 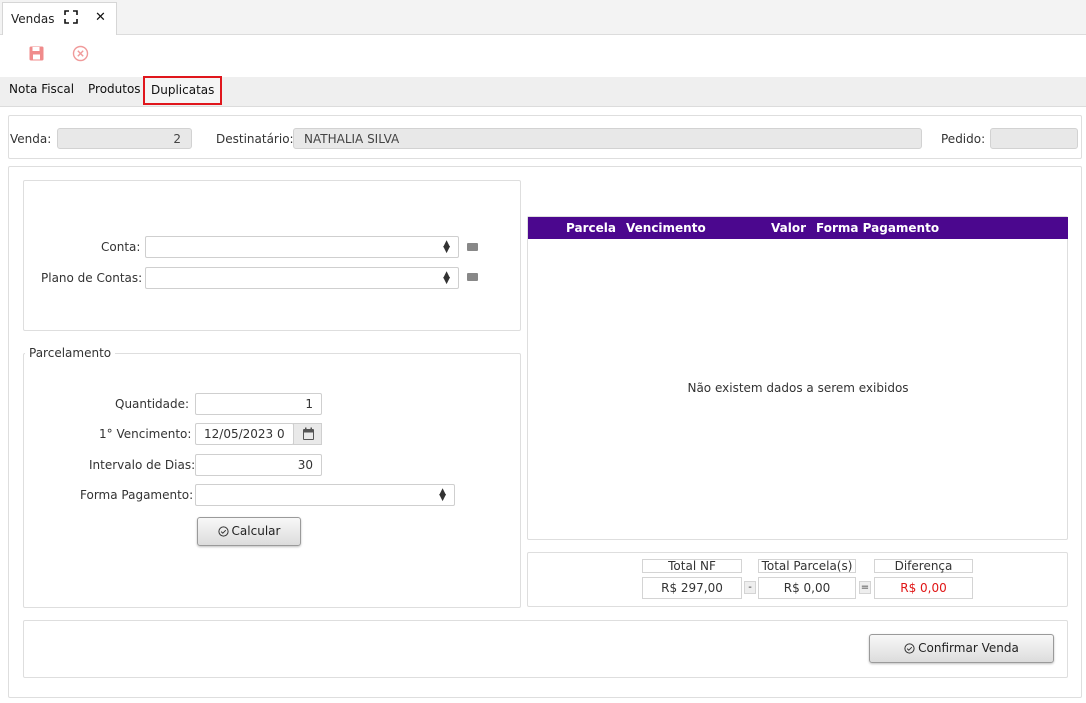 What do you see at coordinates (1034, 138) in the screenshot?
I see `pedido-field` at bounding box center [1034, 138].